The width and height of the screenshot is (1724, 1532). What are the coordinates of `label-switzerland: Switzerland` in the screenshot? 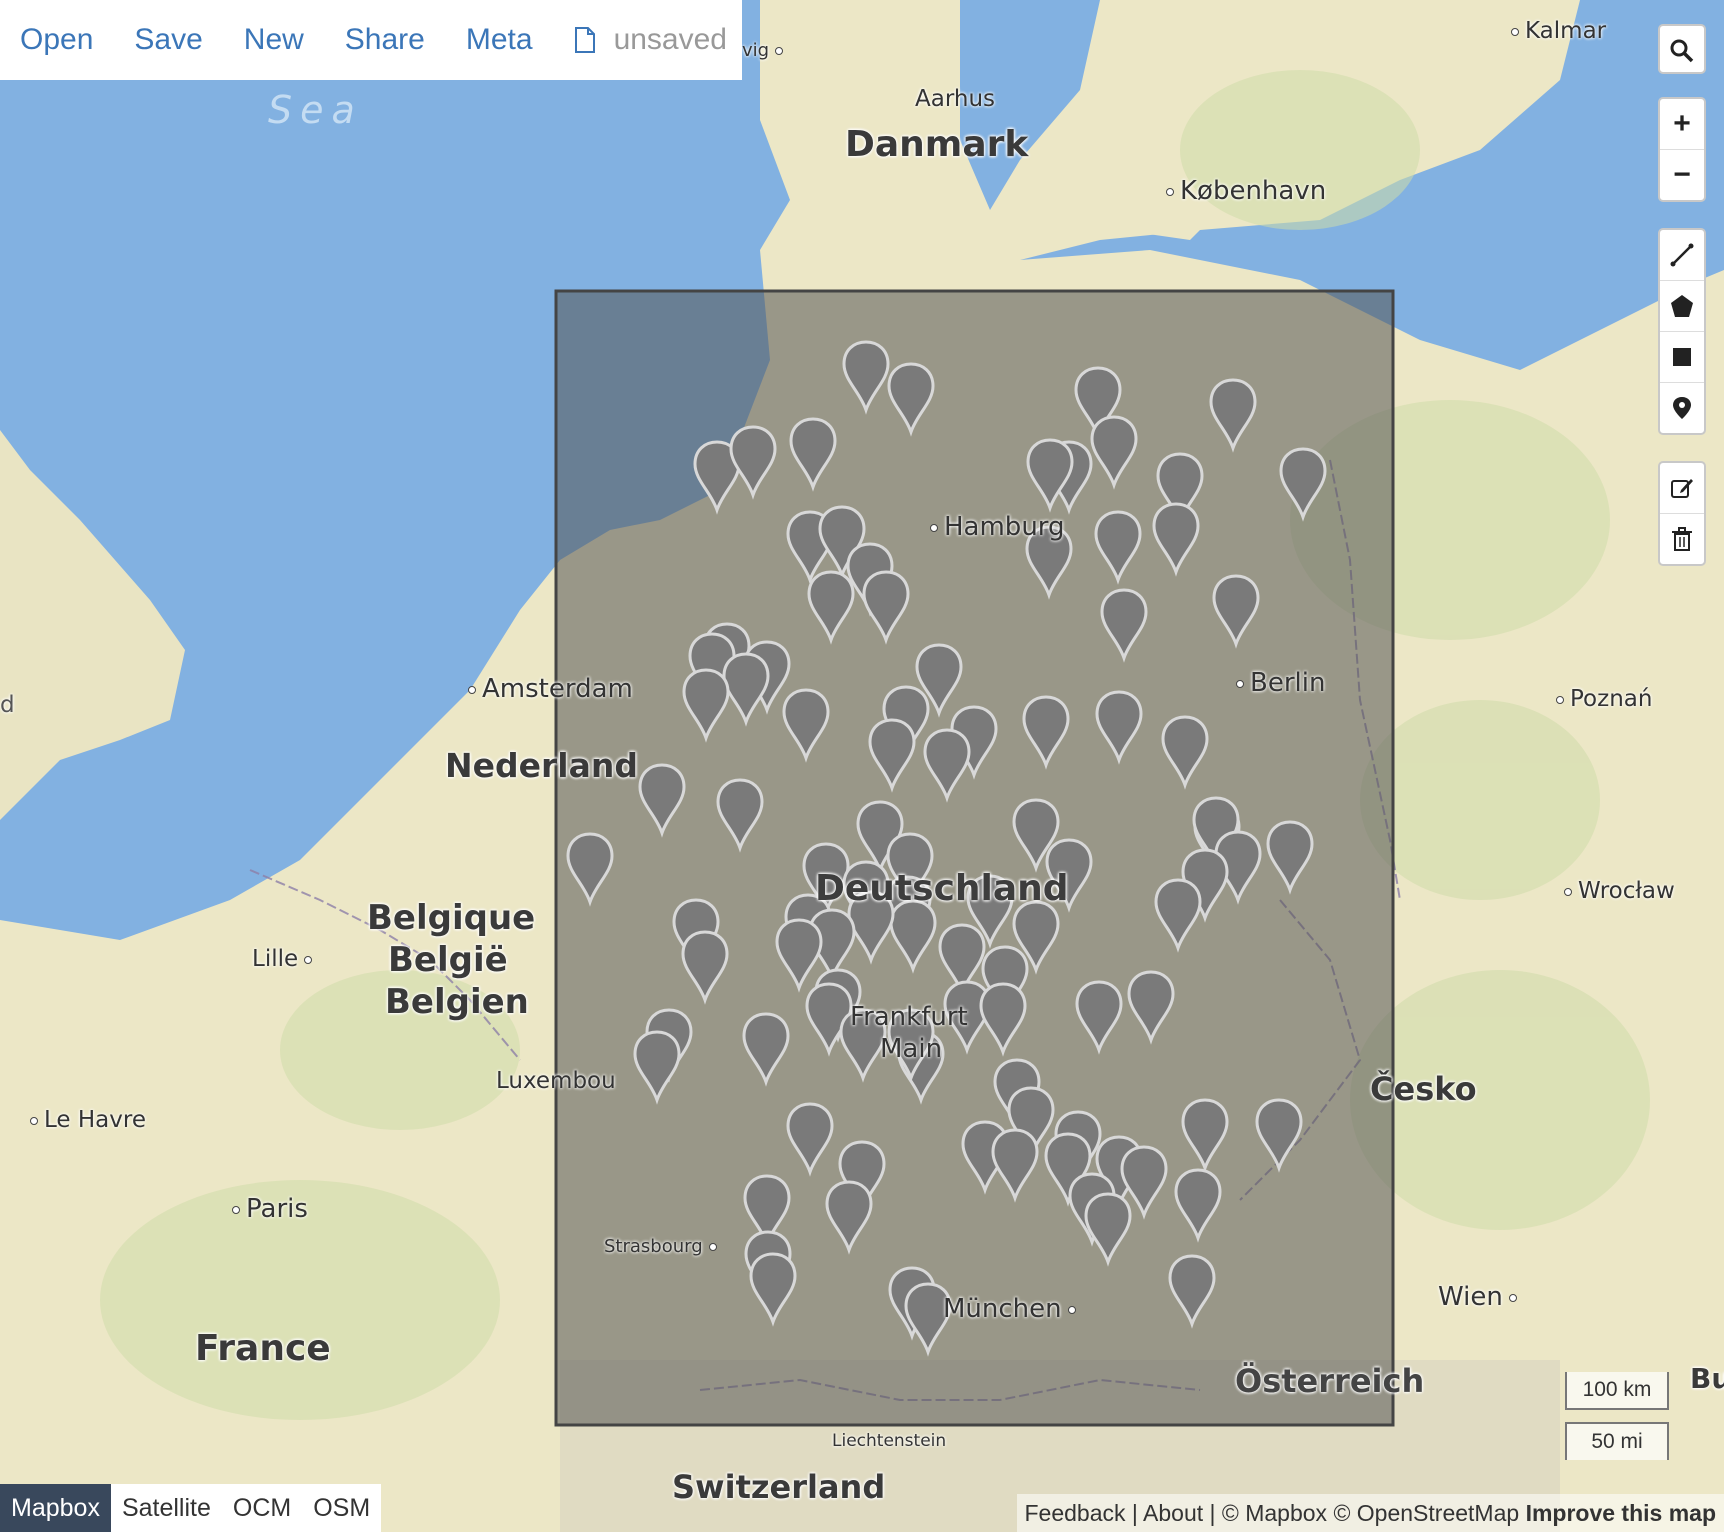 It's located at (779, 1487).